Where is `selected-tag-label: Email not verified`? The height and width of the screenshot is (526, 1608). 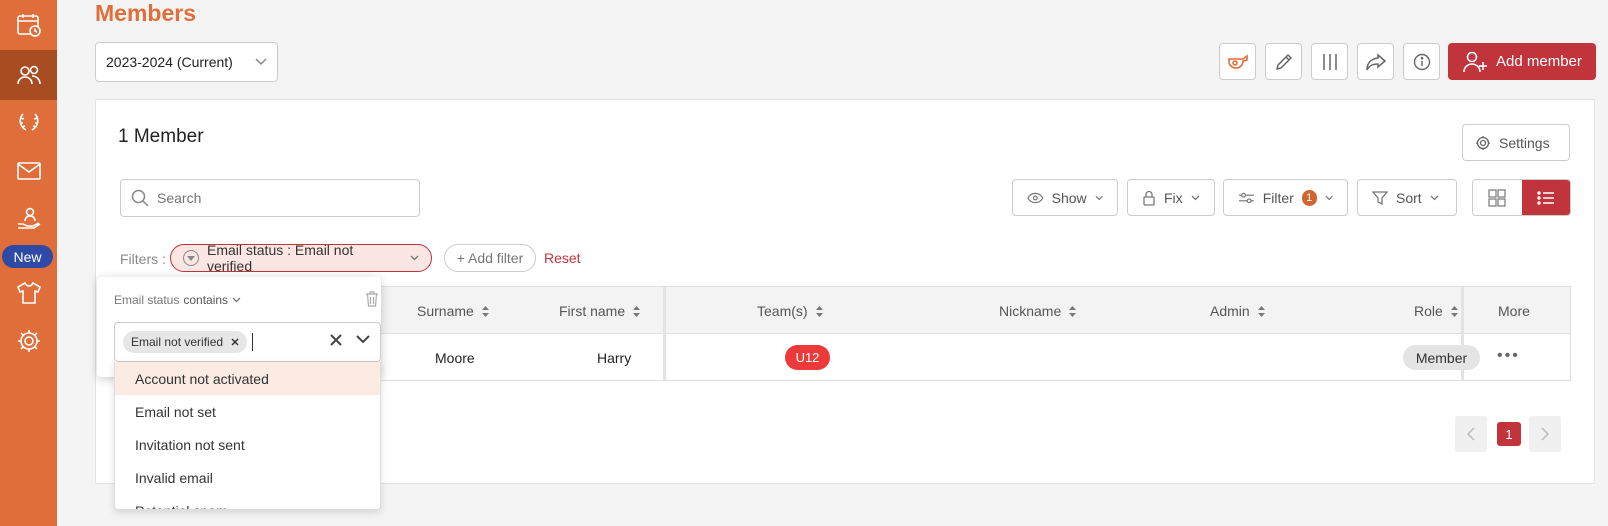 selected-tag-label: Email not verified is located at coordinates (177, 342).